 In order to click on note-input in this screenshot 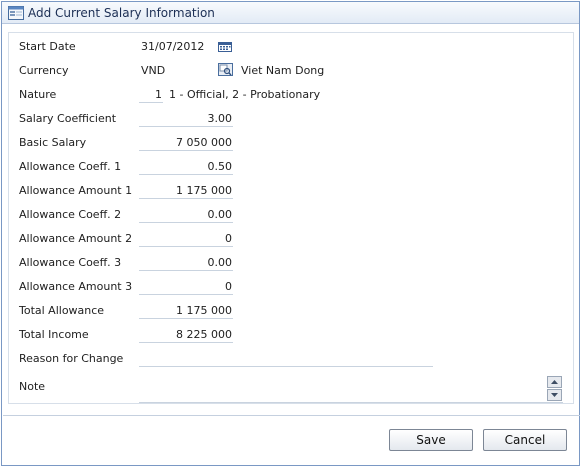, I will do `click(351, 389)`.